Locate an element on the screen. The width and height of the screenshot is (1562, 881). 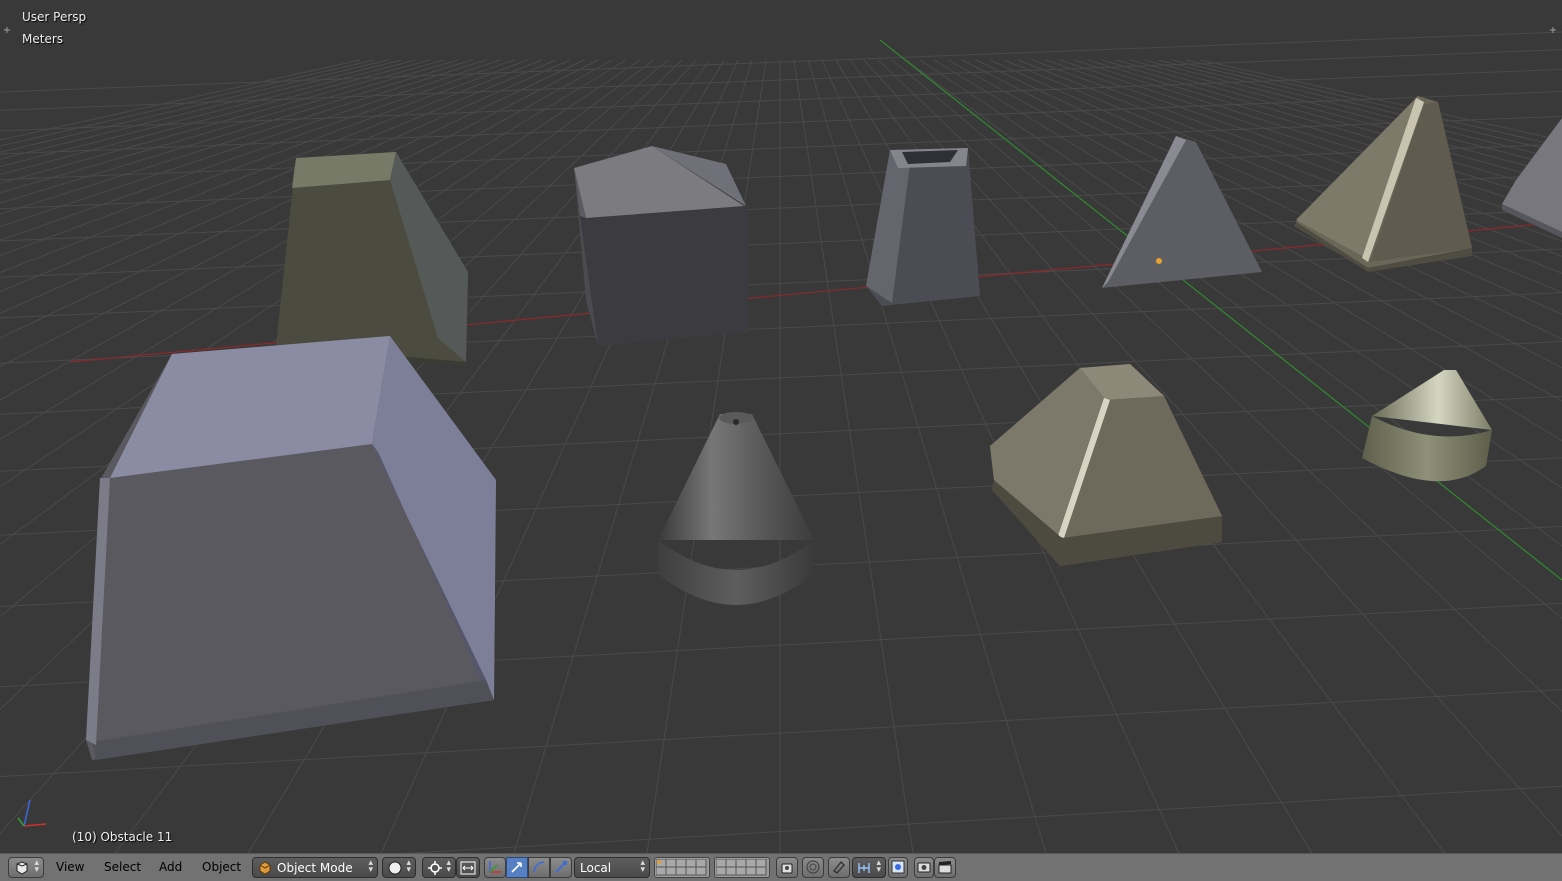
mode-selector: Object Mode ▴ ▾ is located at coordinates (315, 867).